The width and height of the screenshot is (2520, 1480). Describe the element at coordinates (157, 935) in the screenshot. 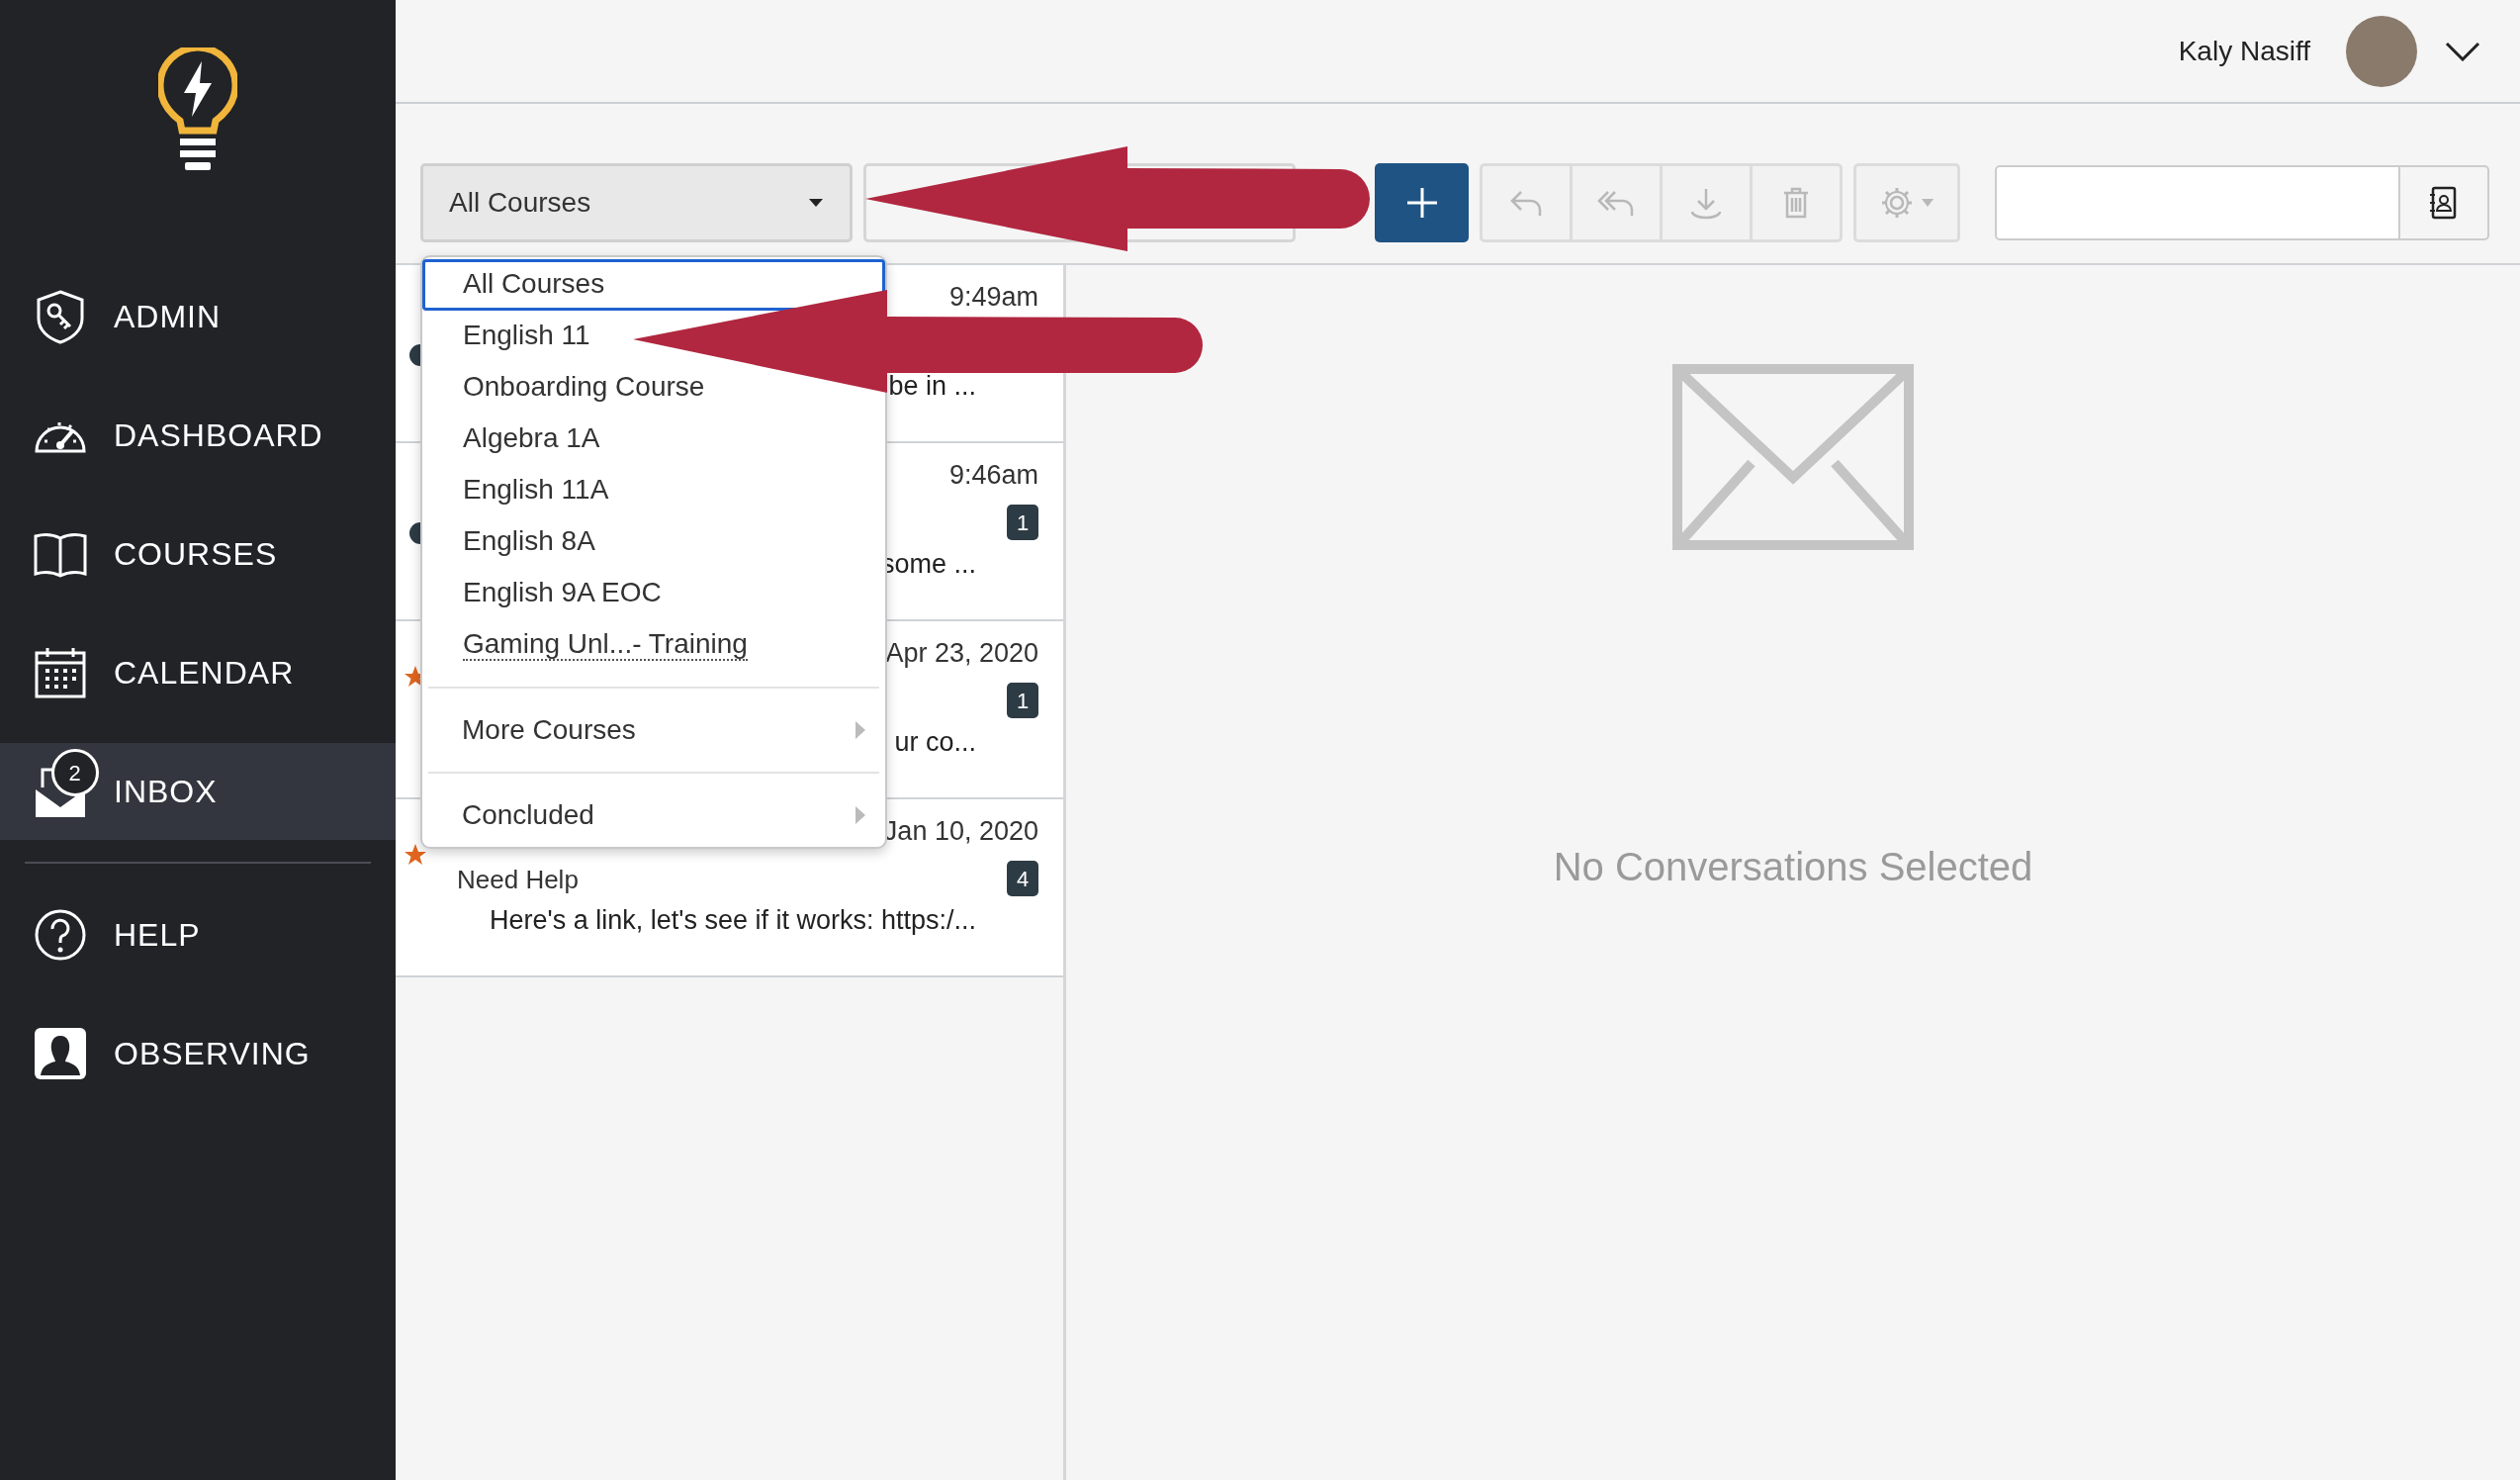

I see `nav-label: HELP` at that location.